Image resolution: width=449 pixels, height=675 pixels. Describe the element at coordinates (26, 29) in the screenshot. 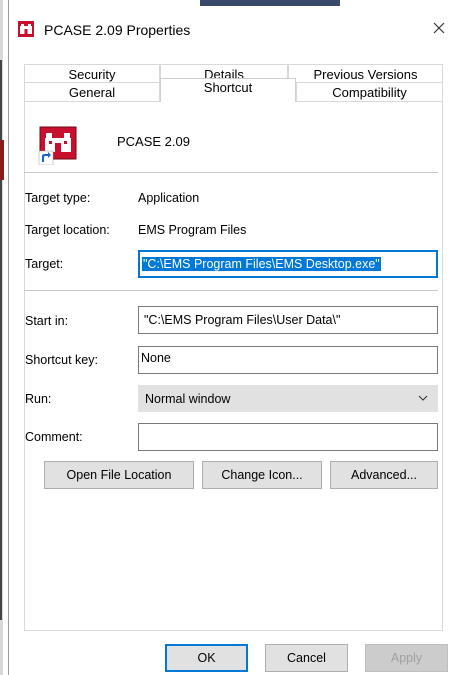

I see `app-icon` at that location.